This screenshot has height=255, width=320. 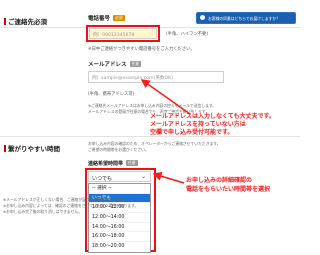 What do you see at coordinates (165, 97) in the screenshot?
I see `email-arrow` at bounding box center [165, 97].